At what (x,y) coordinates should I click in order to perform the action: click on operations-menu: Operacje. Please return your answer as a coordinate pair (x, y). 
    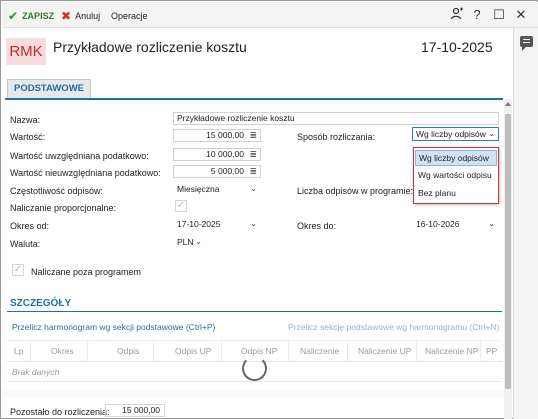
    Looking at the image, I should click on (129, 16).